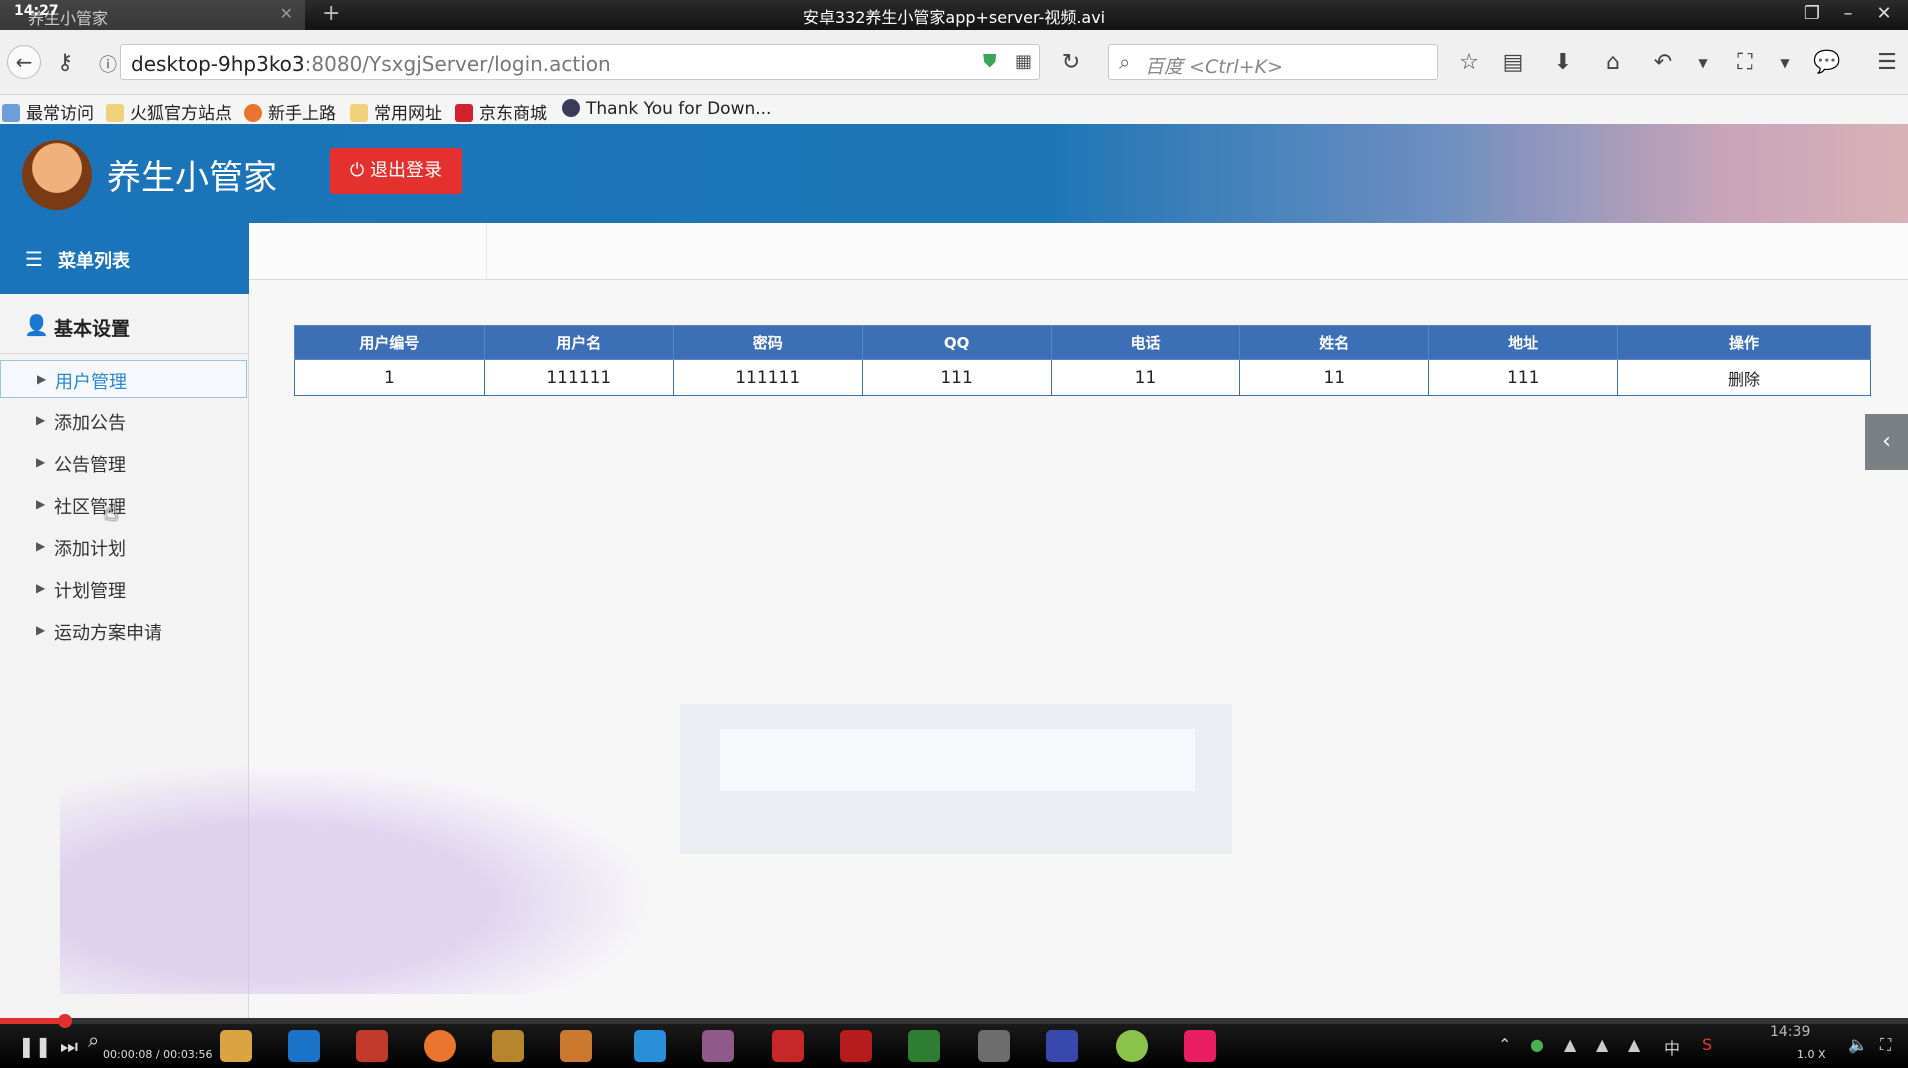 This screenshot has width=1908, height=1068. I want to click on list-icon: ☰, so click(34, 259).